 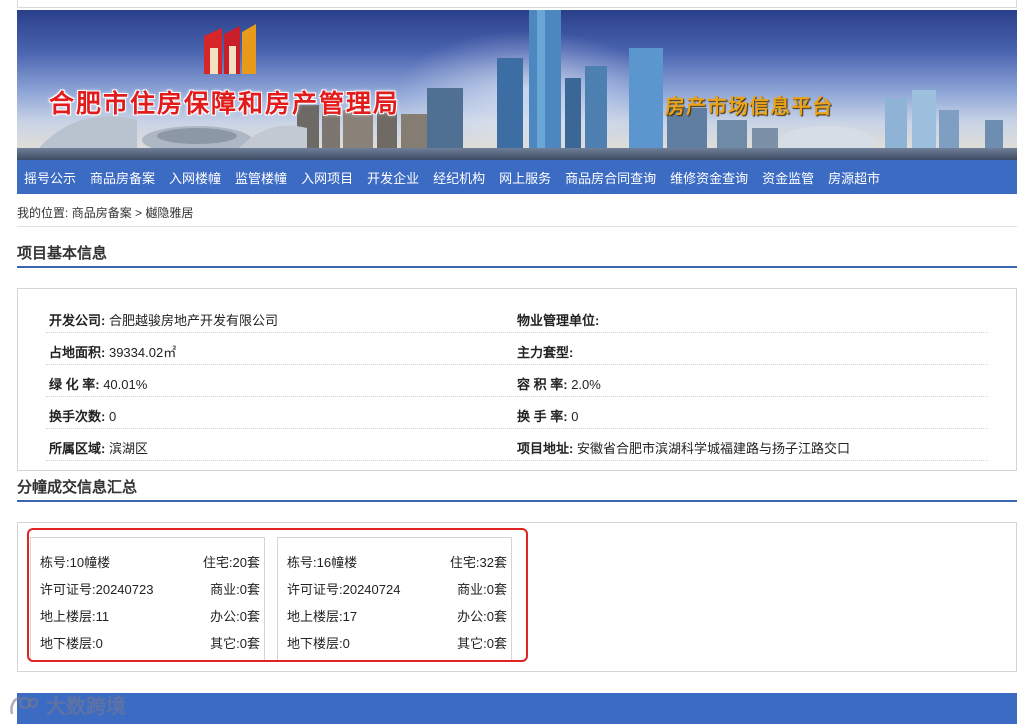 I want to click on bureau-logo-icon, so click(x=230, y=49).